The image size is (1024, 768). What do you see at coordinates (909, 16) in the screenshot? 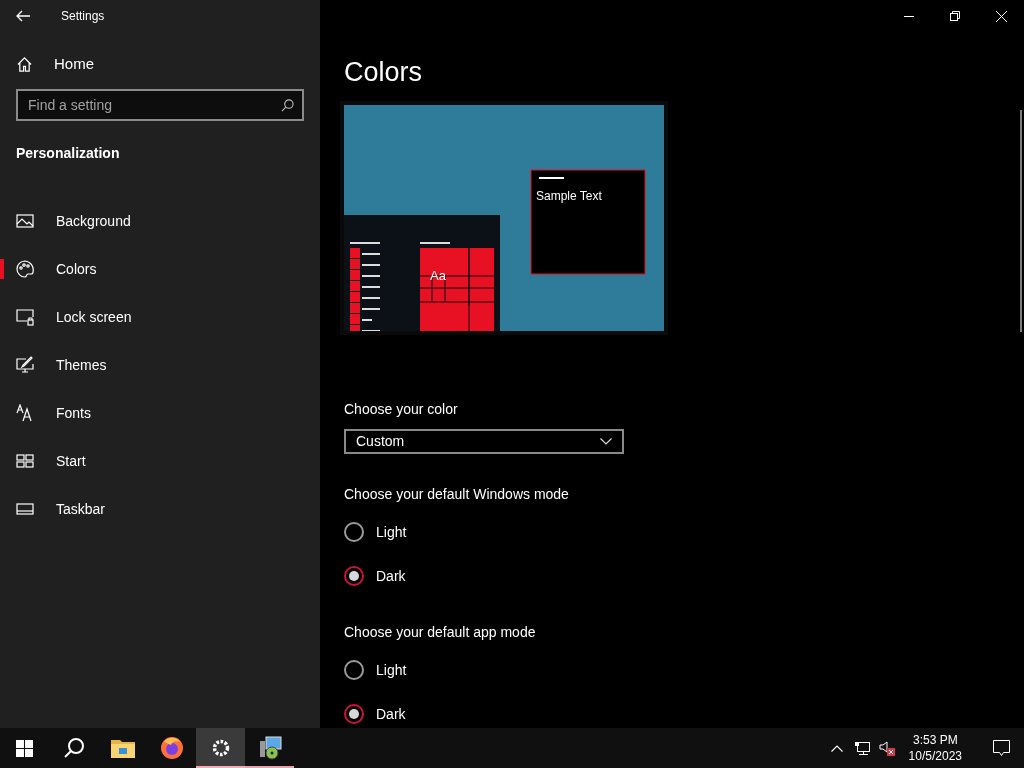
I see `minimize-icon` at bounding box center [909, 16].